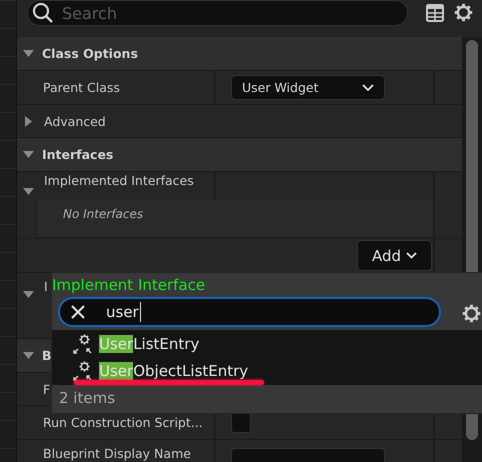 Image resolution: width=482 pixels, height=462 pixels. I want to click on search-field: user, so click(249, 312).